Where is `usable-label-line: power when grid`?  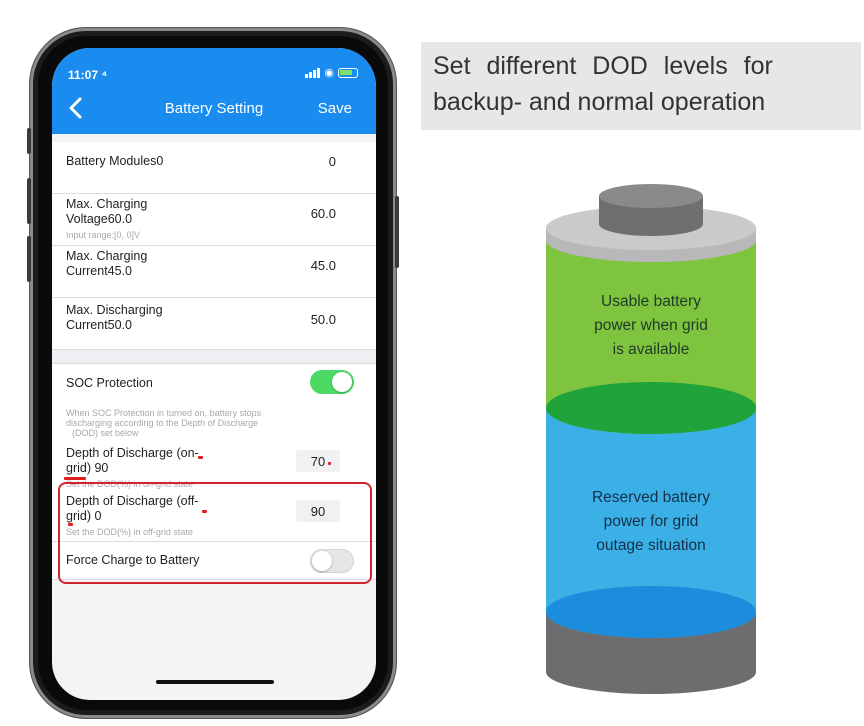
usable-label-line: power when grid is located at coordinates (651, 325).